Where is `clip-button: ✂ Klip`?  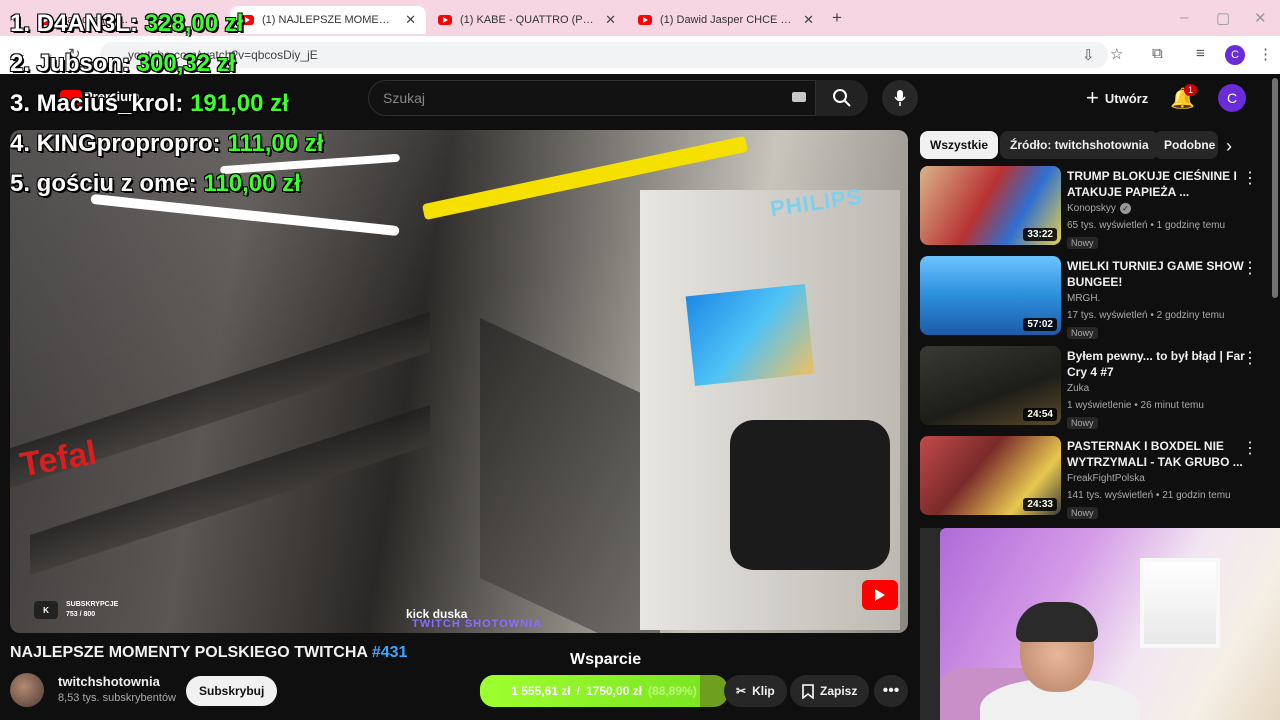
clip-button: ✂ Klip is located at coordinates (755, 691).